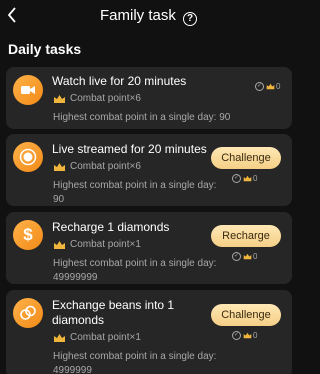 The height and width of the screenshot is (374, 320). Describe the element at coordinates (119, 81) in the screenshot. I see `task-title: Watch live for 20 minutes` at that location.